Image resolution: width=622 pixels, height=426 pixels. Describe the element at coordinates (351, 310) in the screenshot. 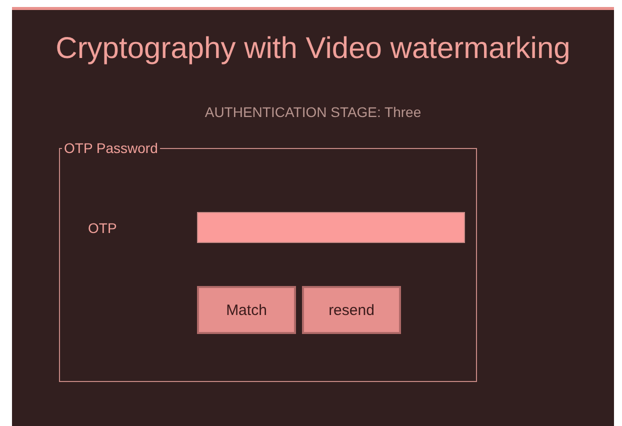

I see `action-button: resend` at that location.